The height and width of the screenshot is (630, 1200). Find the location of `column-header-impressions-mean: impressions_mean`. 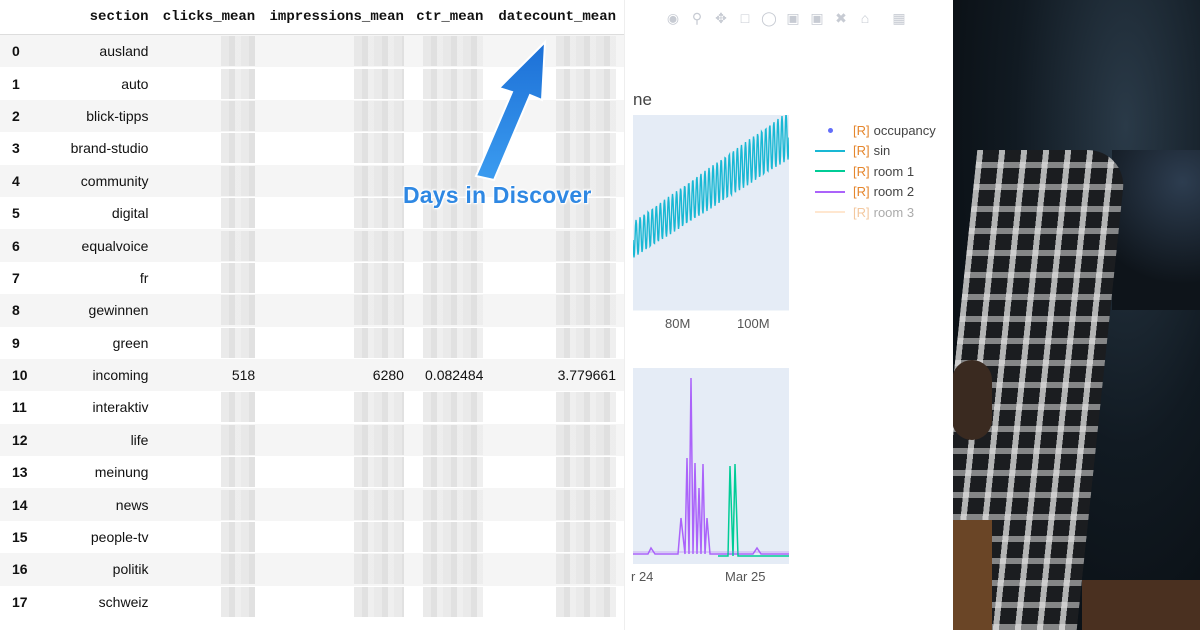

column-header-impressions-mean: impressions_mean is located at coordinates (329, 17).